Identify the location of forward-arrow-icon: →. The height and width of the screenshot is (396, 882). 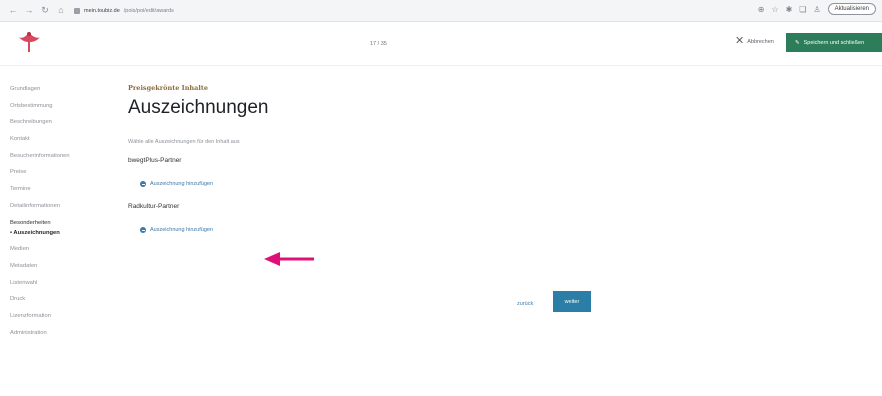
(29, 10).